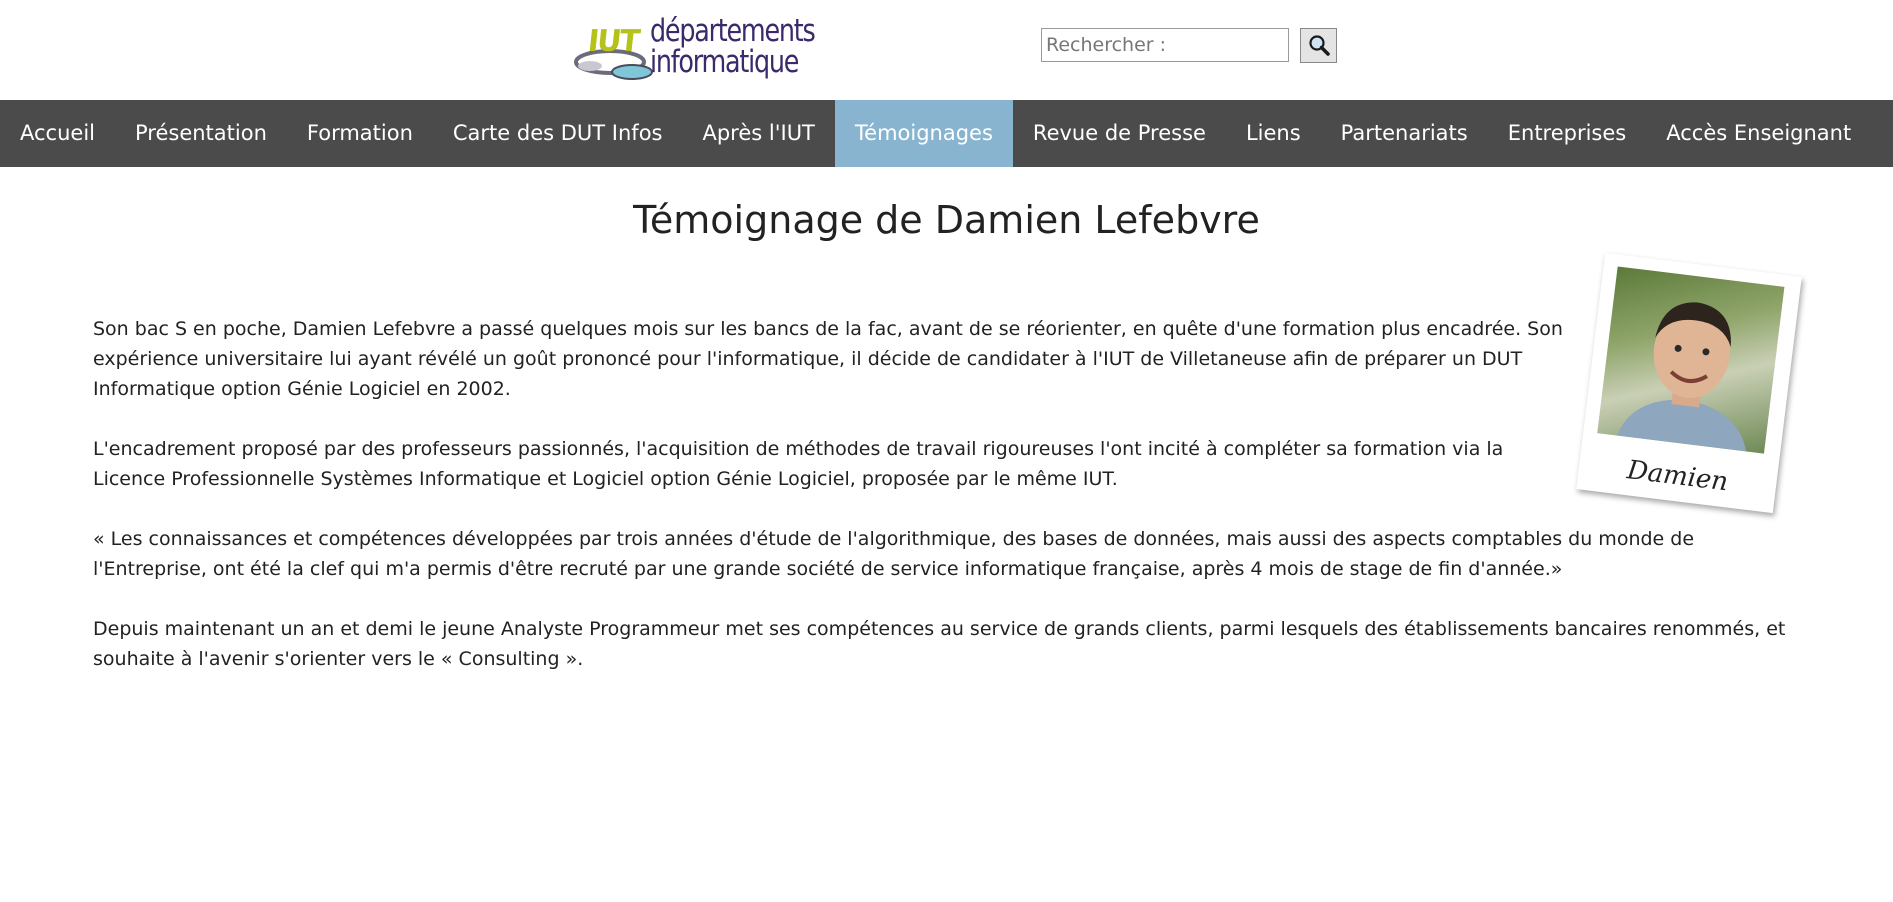 The width and height of the screenshot is (1893, 902). What do you see at coordinates (57, 133) in the screenshot?
I see `nav-item-accueil: Accueil` at bounding box center [57, 133].